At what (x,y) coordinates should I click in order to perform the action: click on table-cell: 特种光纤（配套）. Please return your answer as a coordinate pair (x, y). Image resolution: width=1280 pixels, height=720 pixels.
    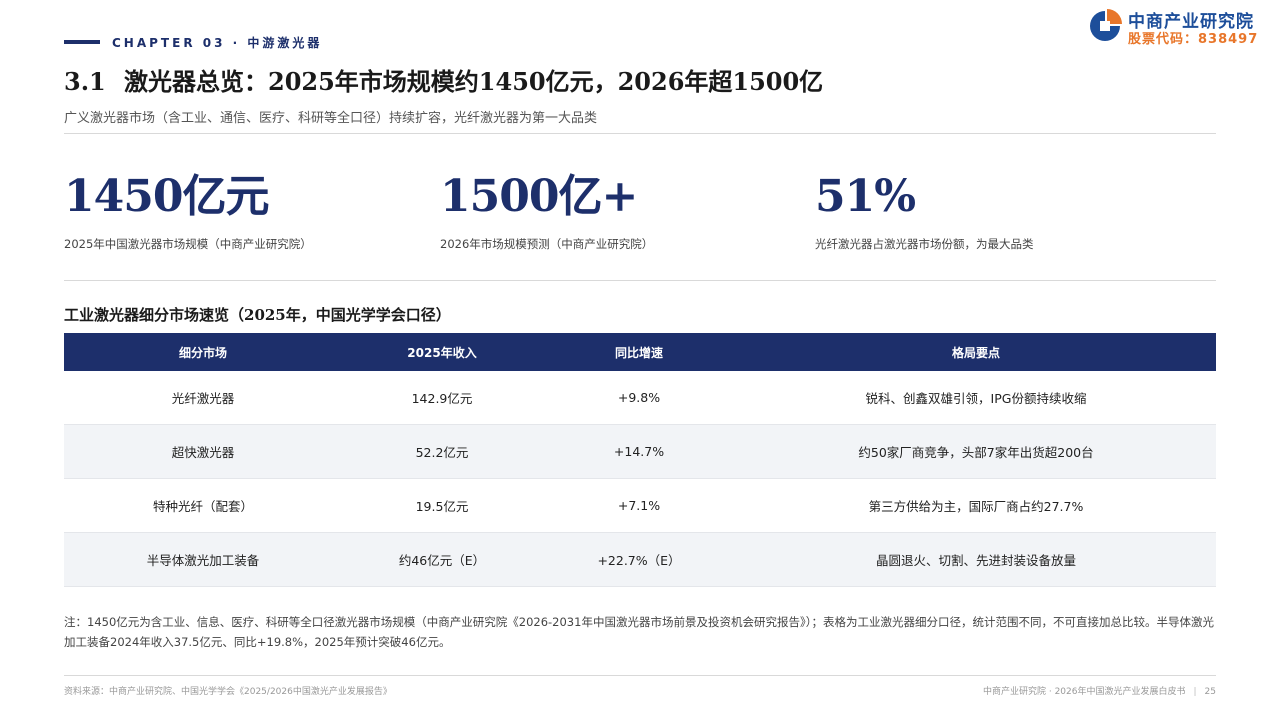
    Looking at the image, I should click on (203, 505).